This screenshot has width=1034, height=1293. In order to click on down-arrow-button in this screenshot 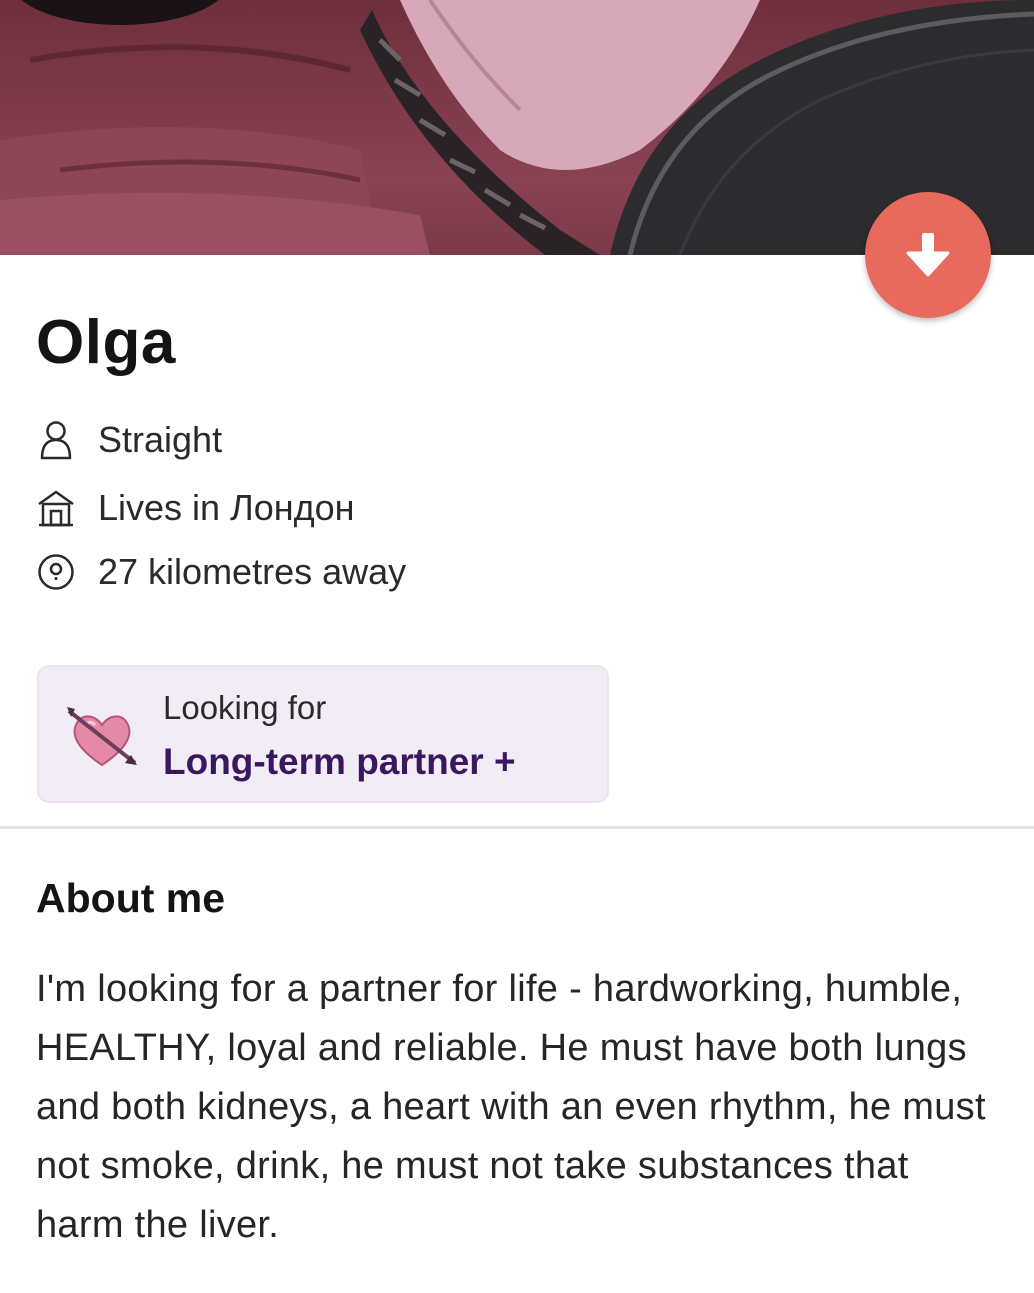, I will do `click(928, 255)`.